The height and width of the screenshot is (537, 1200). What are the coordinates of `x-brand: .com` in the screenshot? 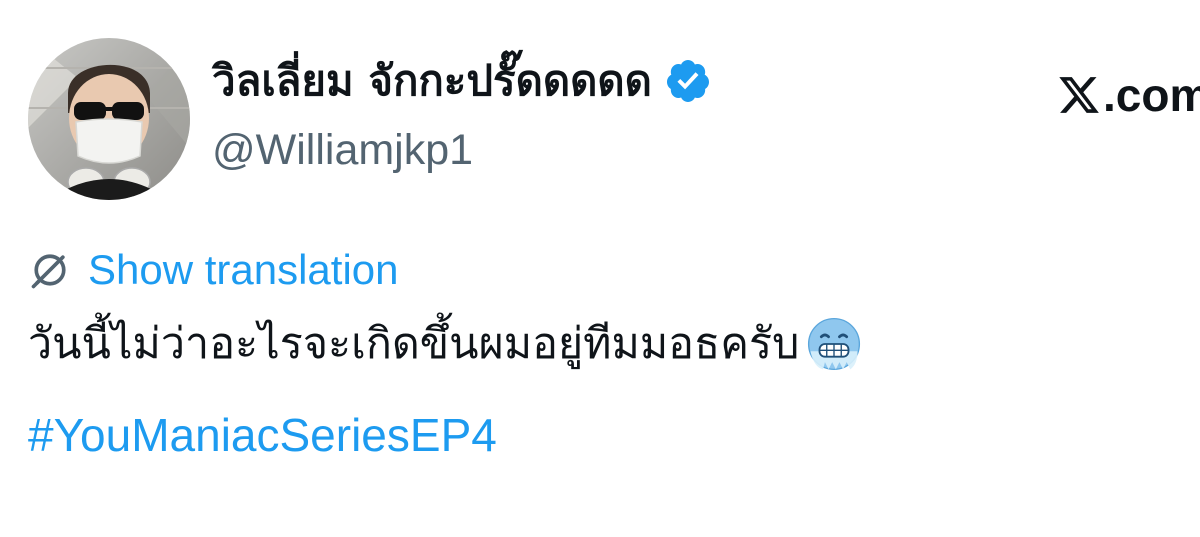 It's located at (1128, 95).